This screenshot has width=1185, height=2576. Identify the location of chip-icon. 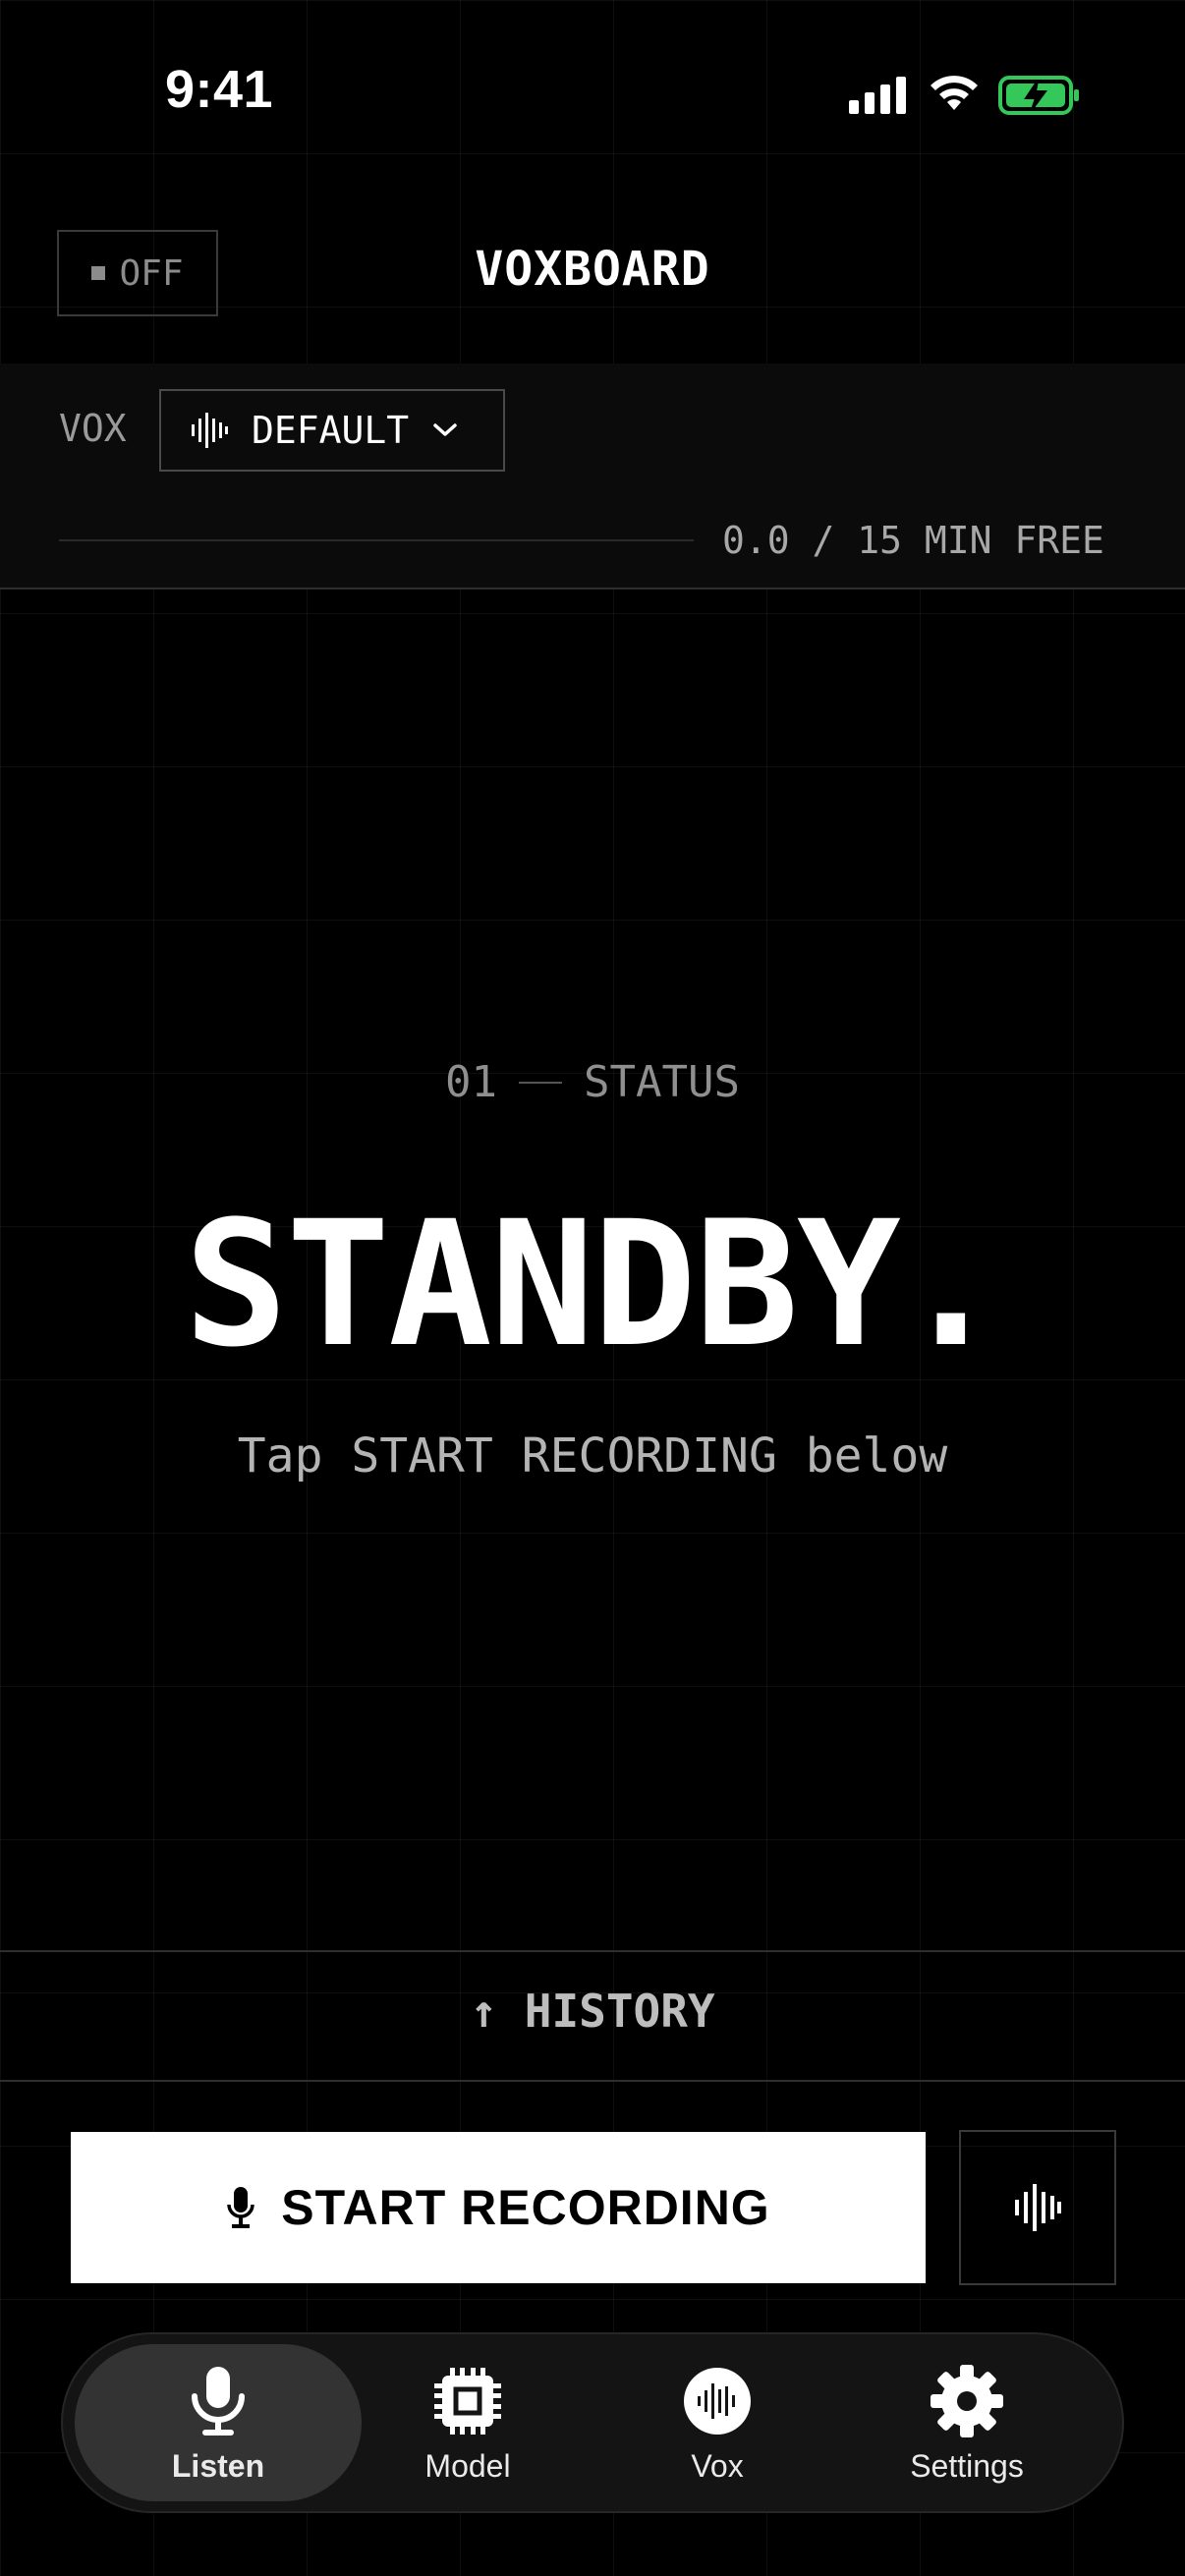
(468, 2401).